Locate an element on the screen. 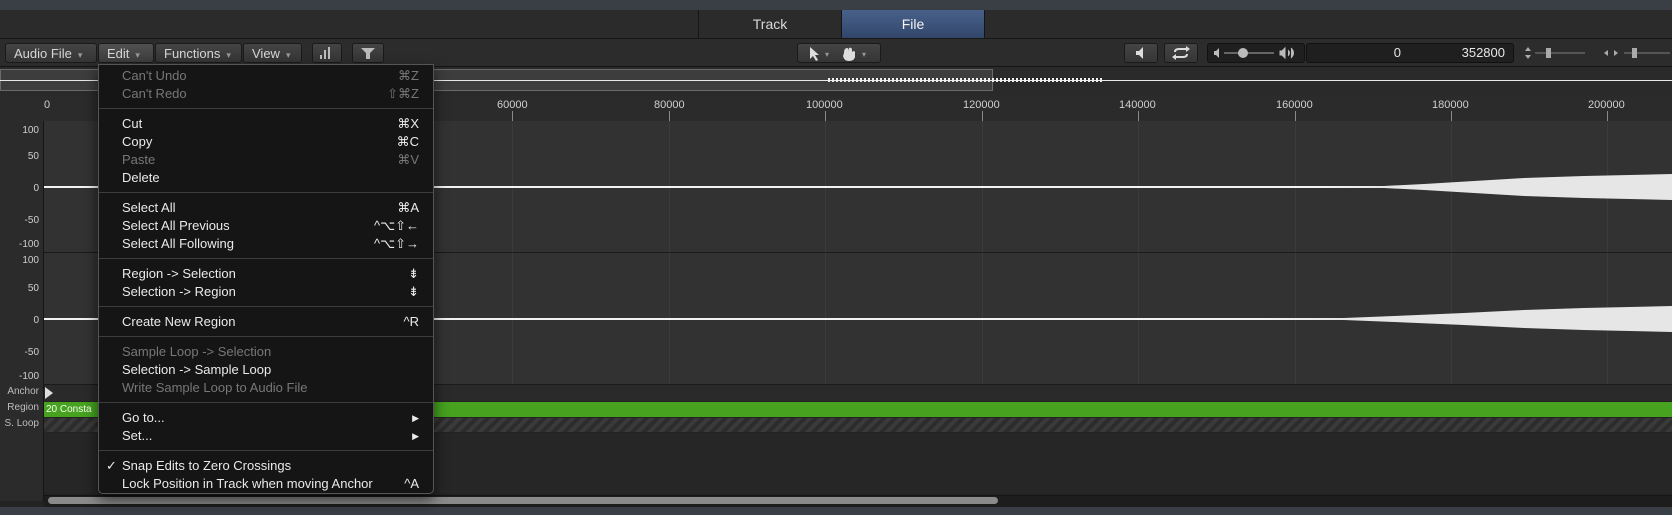 The height and width of the screenshot is (515, 1672). audio-file-label: Audio File is located at coordinates (43, 53).